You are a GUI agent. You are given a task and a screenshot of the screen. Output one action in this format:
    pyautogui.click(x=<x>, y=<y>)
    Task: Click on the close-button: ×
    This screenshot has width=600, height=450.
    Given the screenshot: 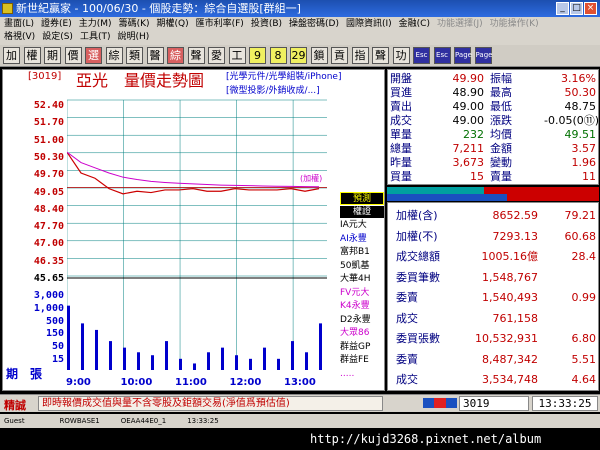 What is the action you would take?
    pyautogui.click(x=590, y=8)
    